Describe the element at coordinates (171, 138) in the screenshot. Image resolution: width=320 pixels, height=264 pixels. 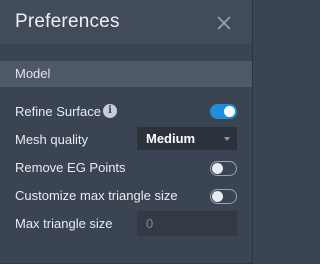
I see `mesh-quality-value: Medium` at that location.